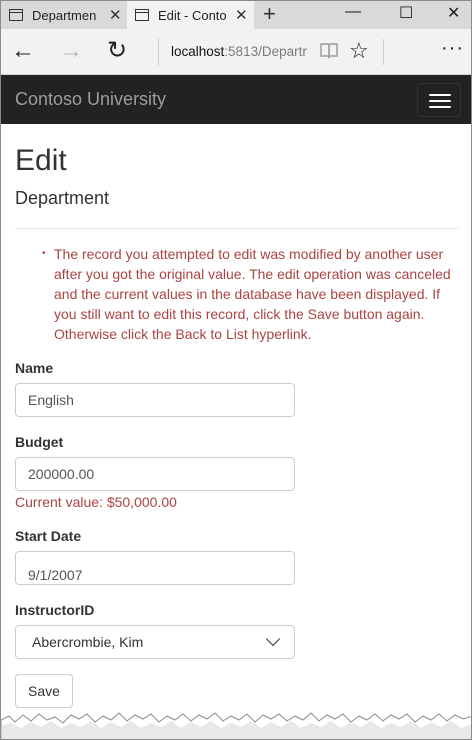 The width and height of the screenshot is (472, 740). What do you see at coordinates (96, 502) in the screenshot?
I see `budget-current-value: Current value: $50,000.00` at bounding box center [96, 502].